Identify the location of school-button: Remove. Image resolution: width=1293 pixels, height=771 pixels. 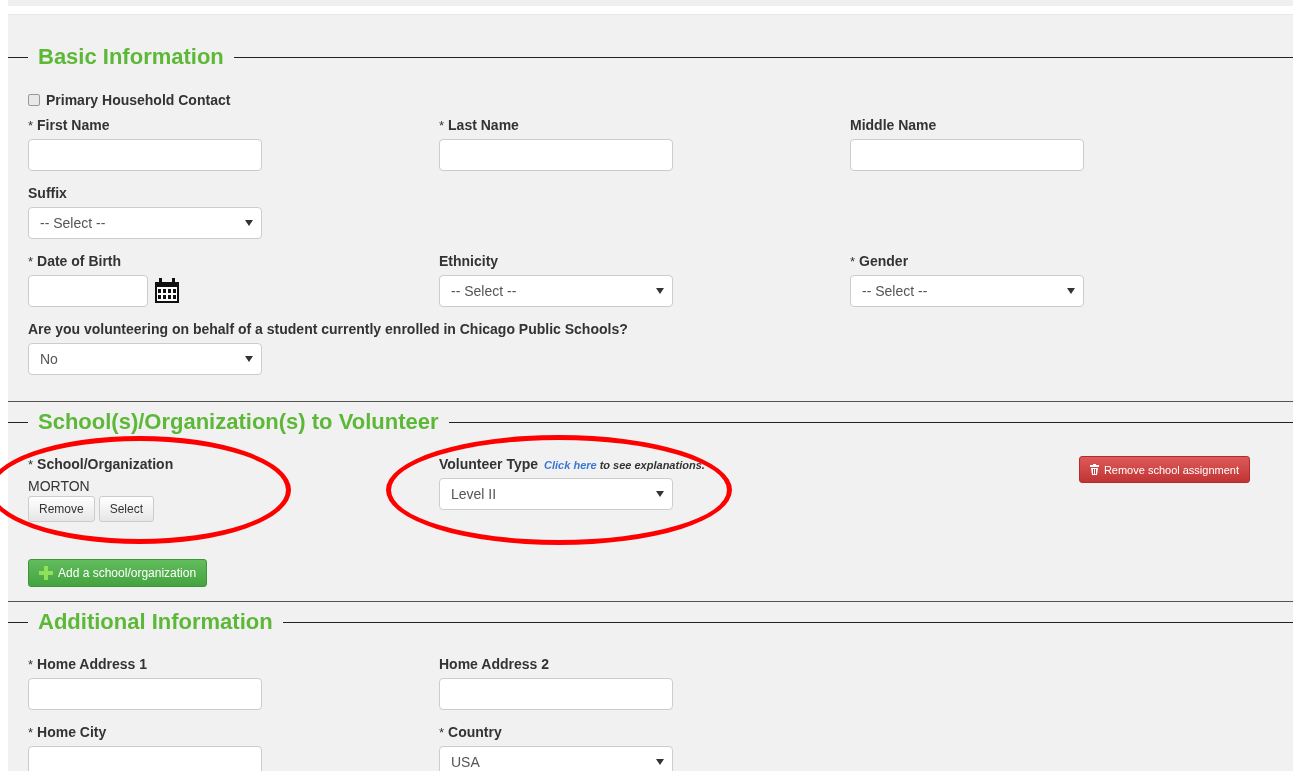
(61, 509).